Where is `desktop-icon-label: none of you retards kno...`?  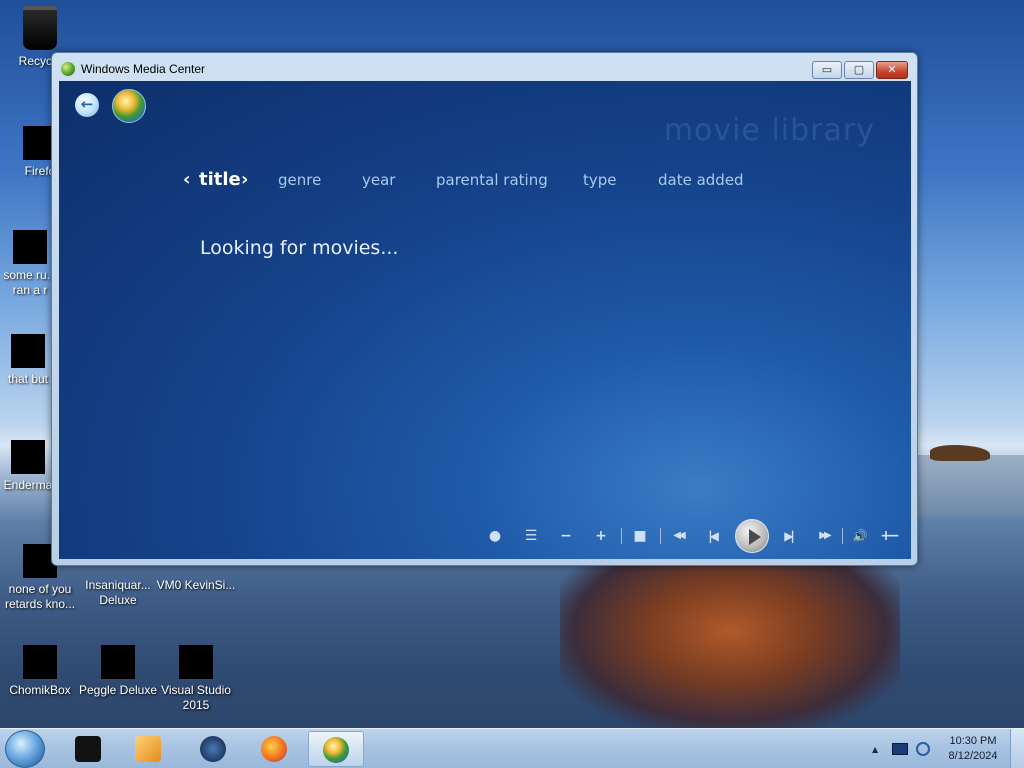 desktop-icon-label: none of you retards kno... is located at coordinates (40, 596).